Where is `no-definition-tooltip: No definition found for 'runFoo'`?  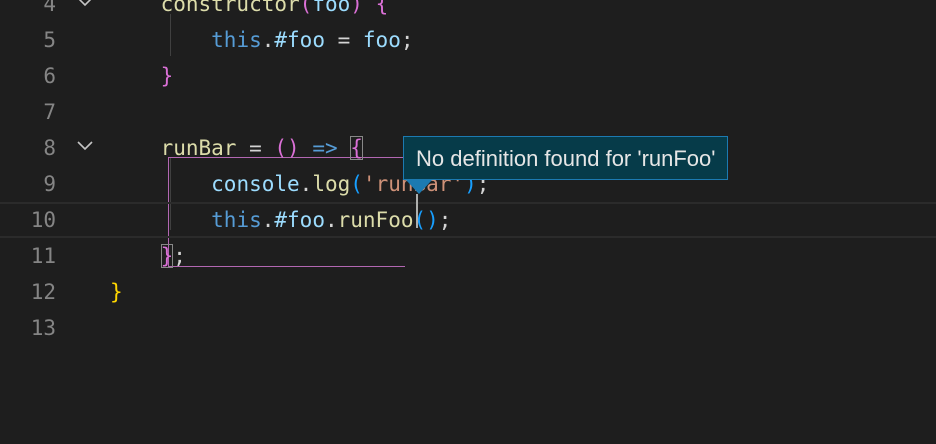
no-definition-tooltip: No definition found for 'runFoo' is located at coordinates (566, 158).